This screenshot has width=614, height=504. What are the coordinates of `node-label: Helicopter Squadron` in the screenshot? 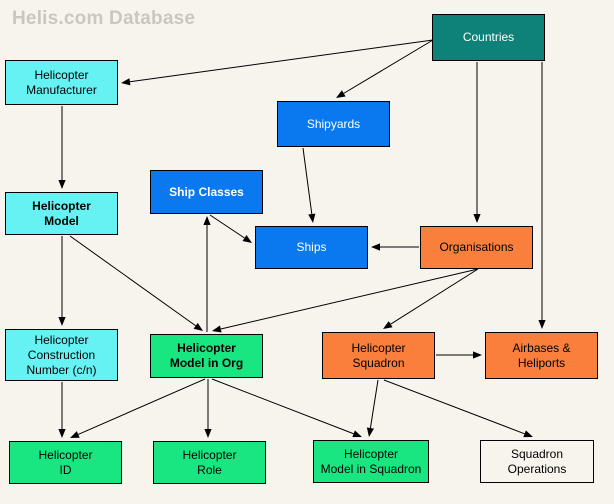 It's located at (378, 355).